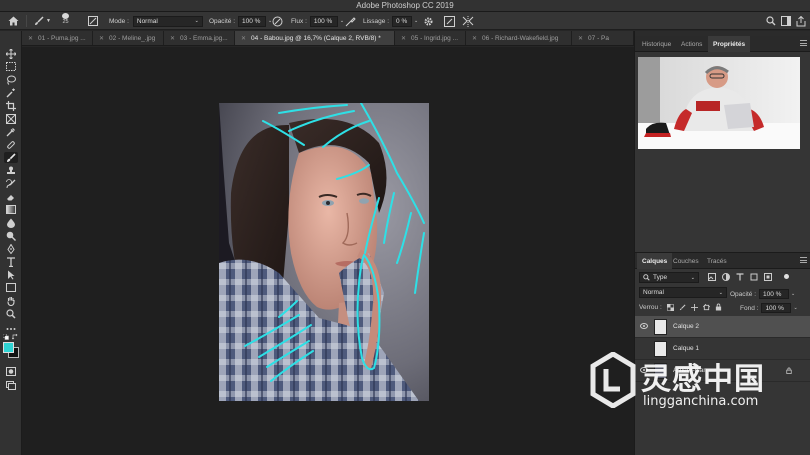 This screenshot has width=810, height=455. Describe the element at coordinates (729, 44) in the screenshot. I see `tab-properties: Propriétés` at that location.